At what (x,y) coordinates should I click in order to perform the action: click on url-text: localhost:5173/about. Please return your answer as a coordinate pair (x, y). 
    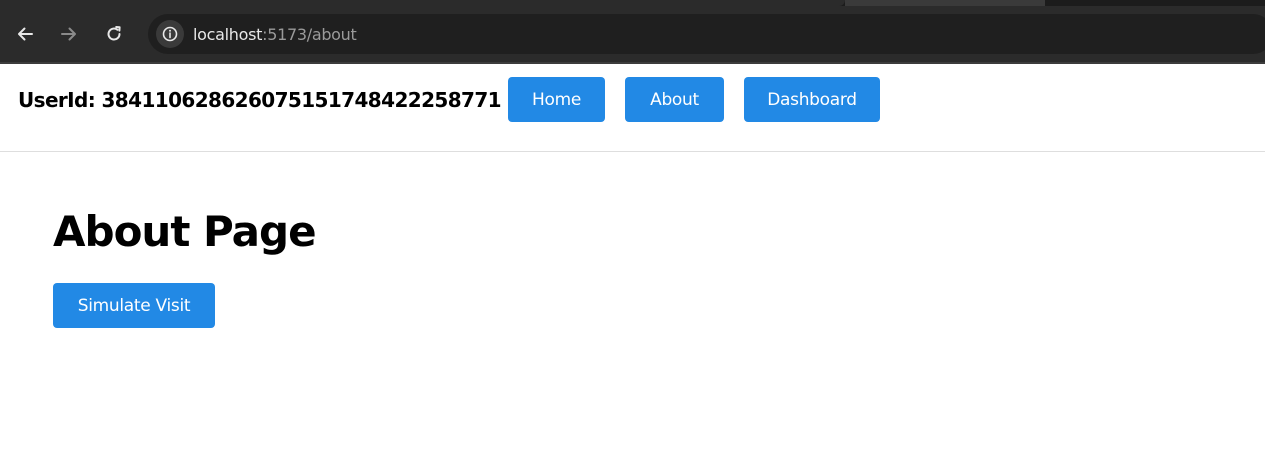
    Looking at the image, I should click on (275, 34).